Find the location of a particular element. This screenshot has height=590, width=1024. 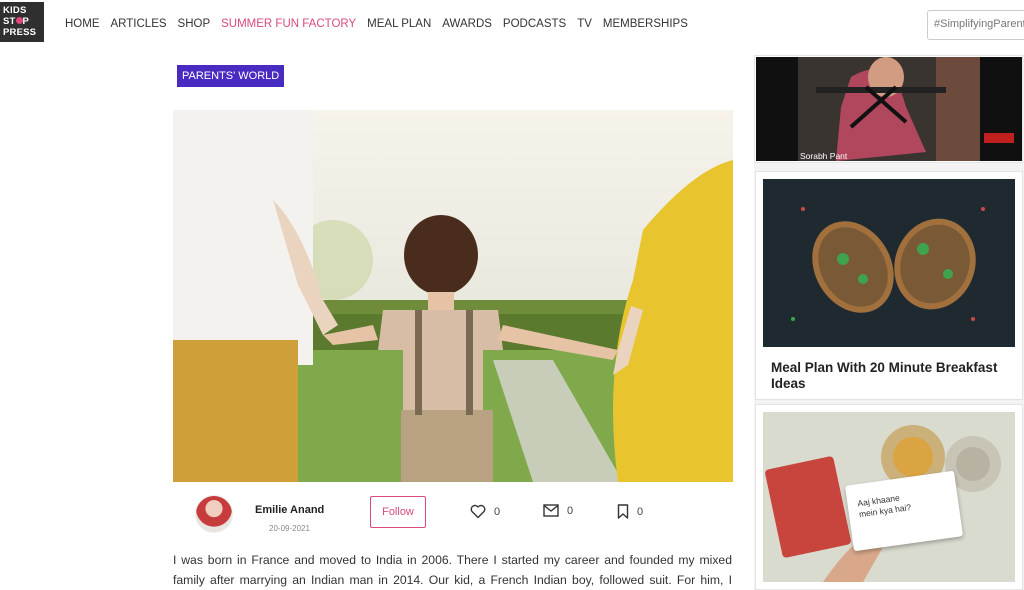

promo-card: Aaj khaane mein kya hai? is located at coordinates (889, 497).